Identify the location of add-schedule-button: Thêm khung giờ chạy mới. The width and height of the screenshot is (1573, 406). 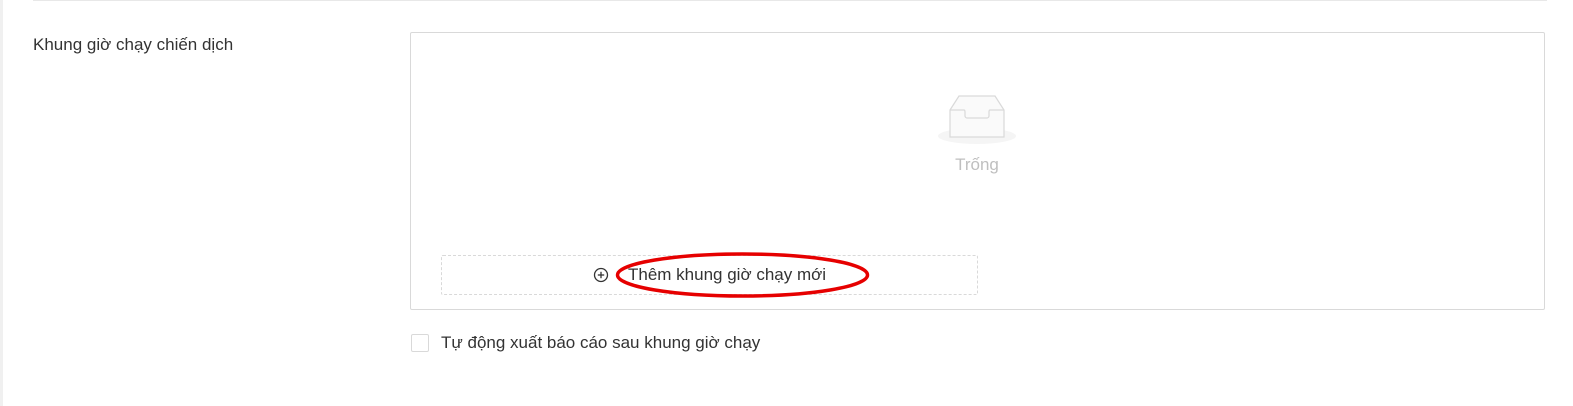
(709, 275).